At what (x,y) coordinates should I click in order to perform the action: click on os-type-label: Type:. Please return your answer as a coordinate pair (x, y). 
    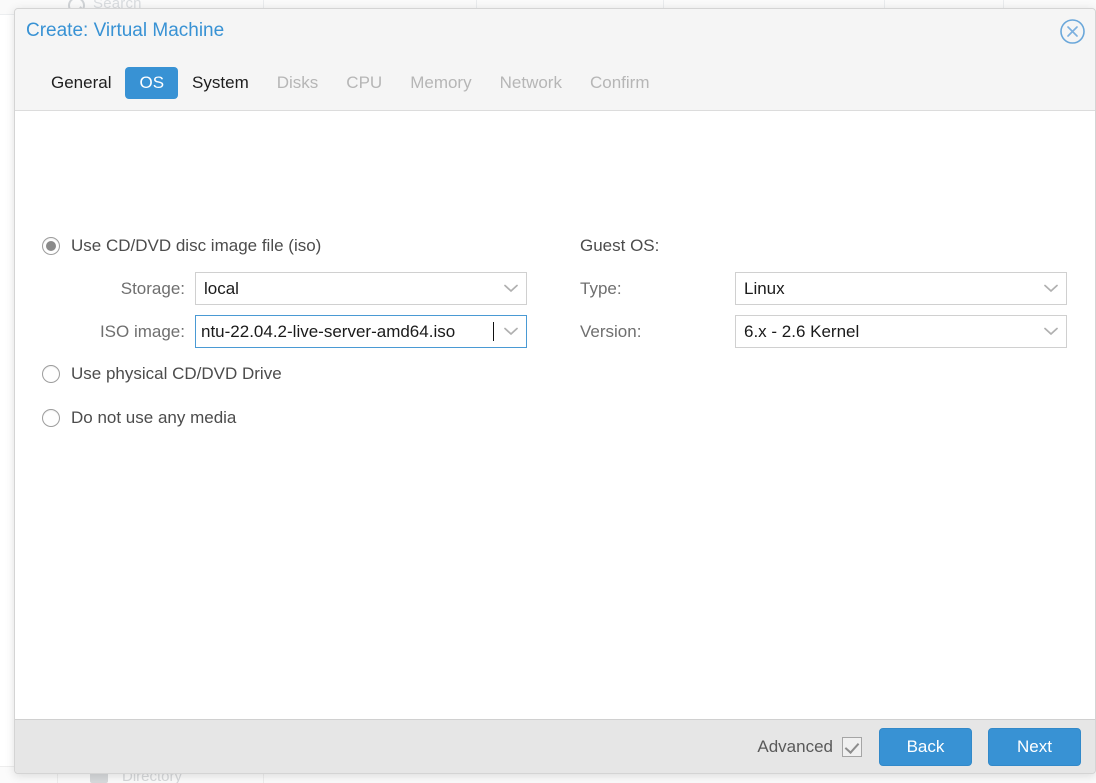
    Looking at the image, I should click on (601, 288).